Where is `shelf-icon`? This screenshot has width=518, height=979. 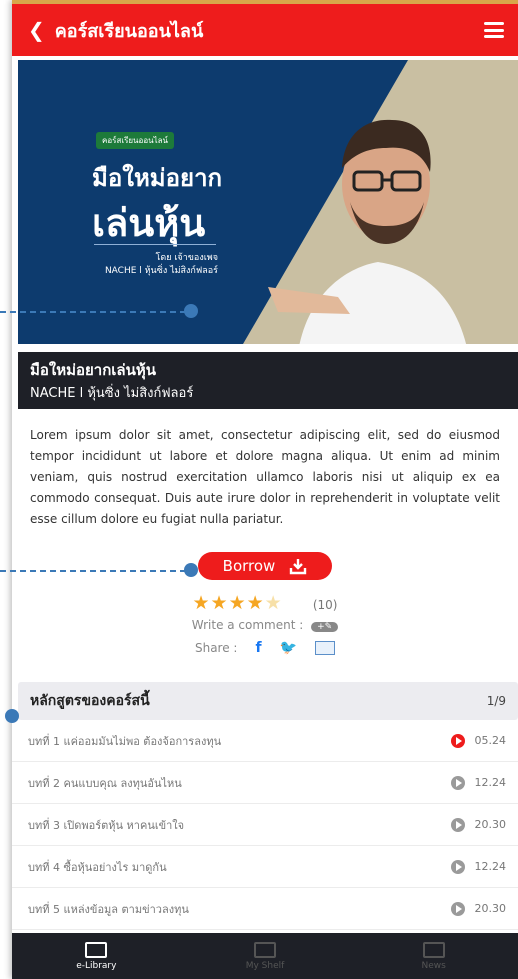 shelf-icon is located at coordinates (265, 949).